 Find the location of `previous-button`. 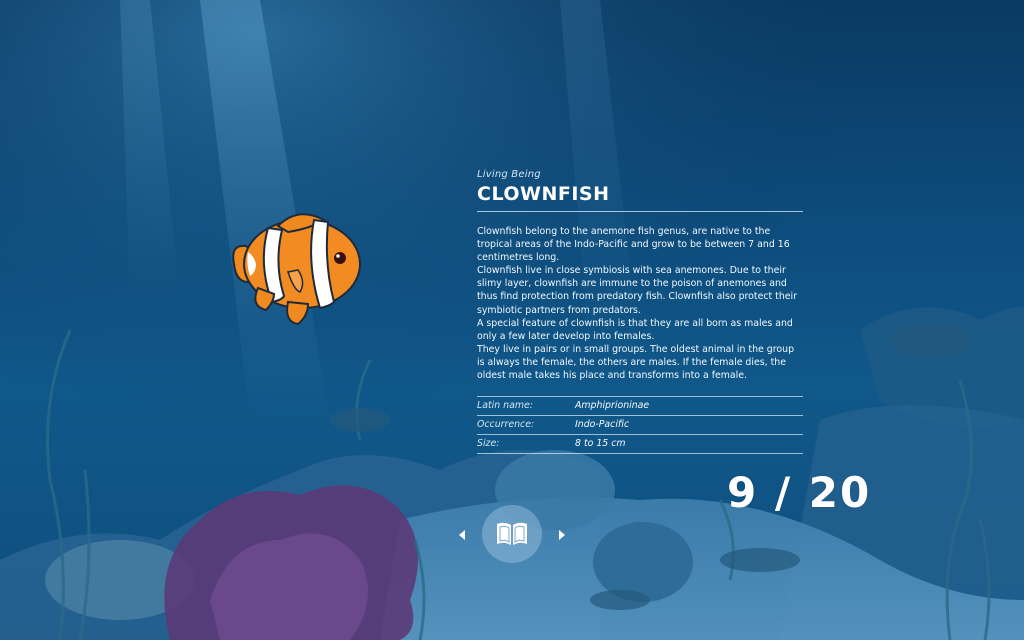

previous-button is located at coordinates (462, 535).